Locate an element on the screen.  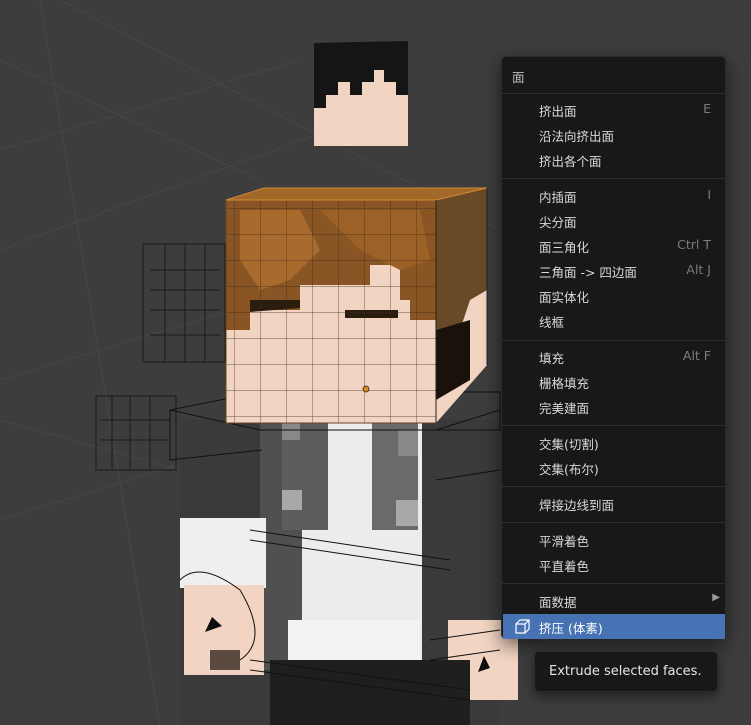
menu-item-label: 三角面 -> 四边面 is located at coordinates (588, 272).